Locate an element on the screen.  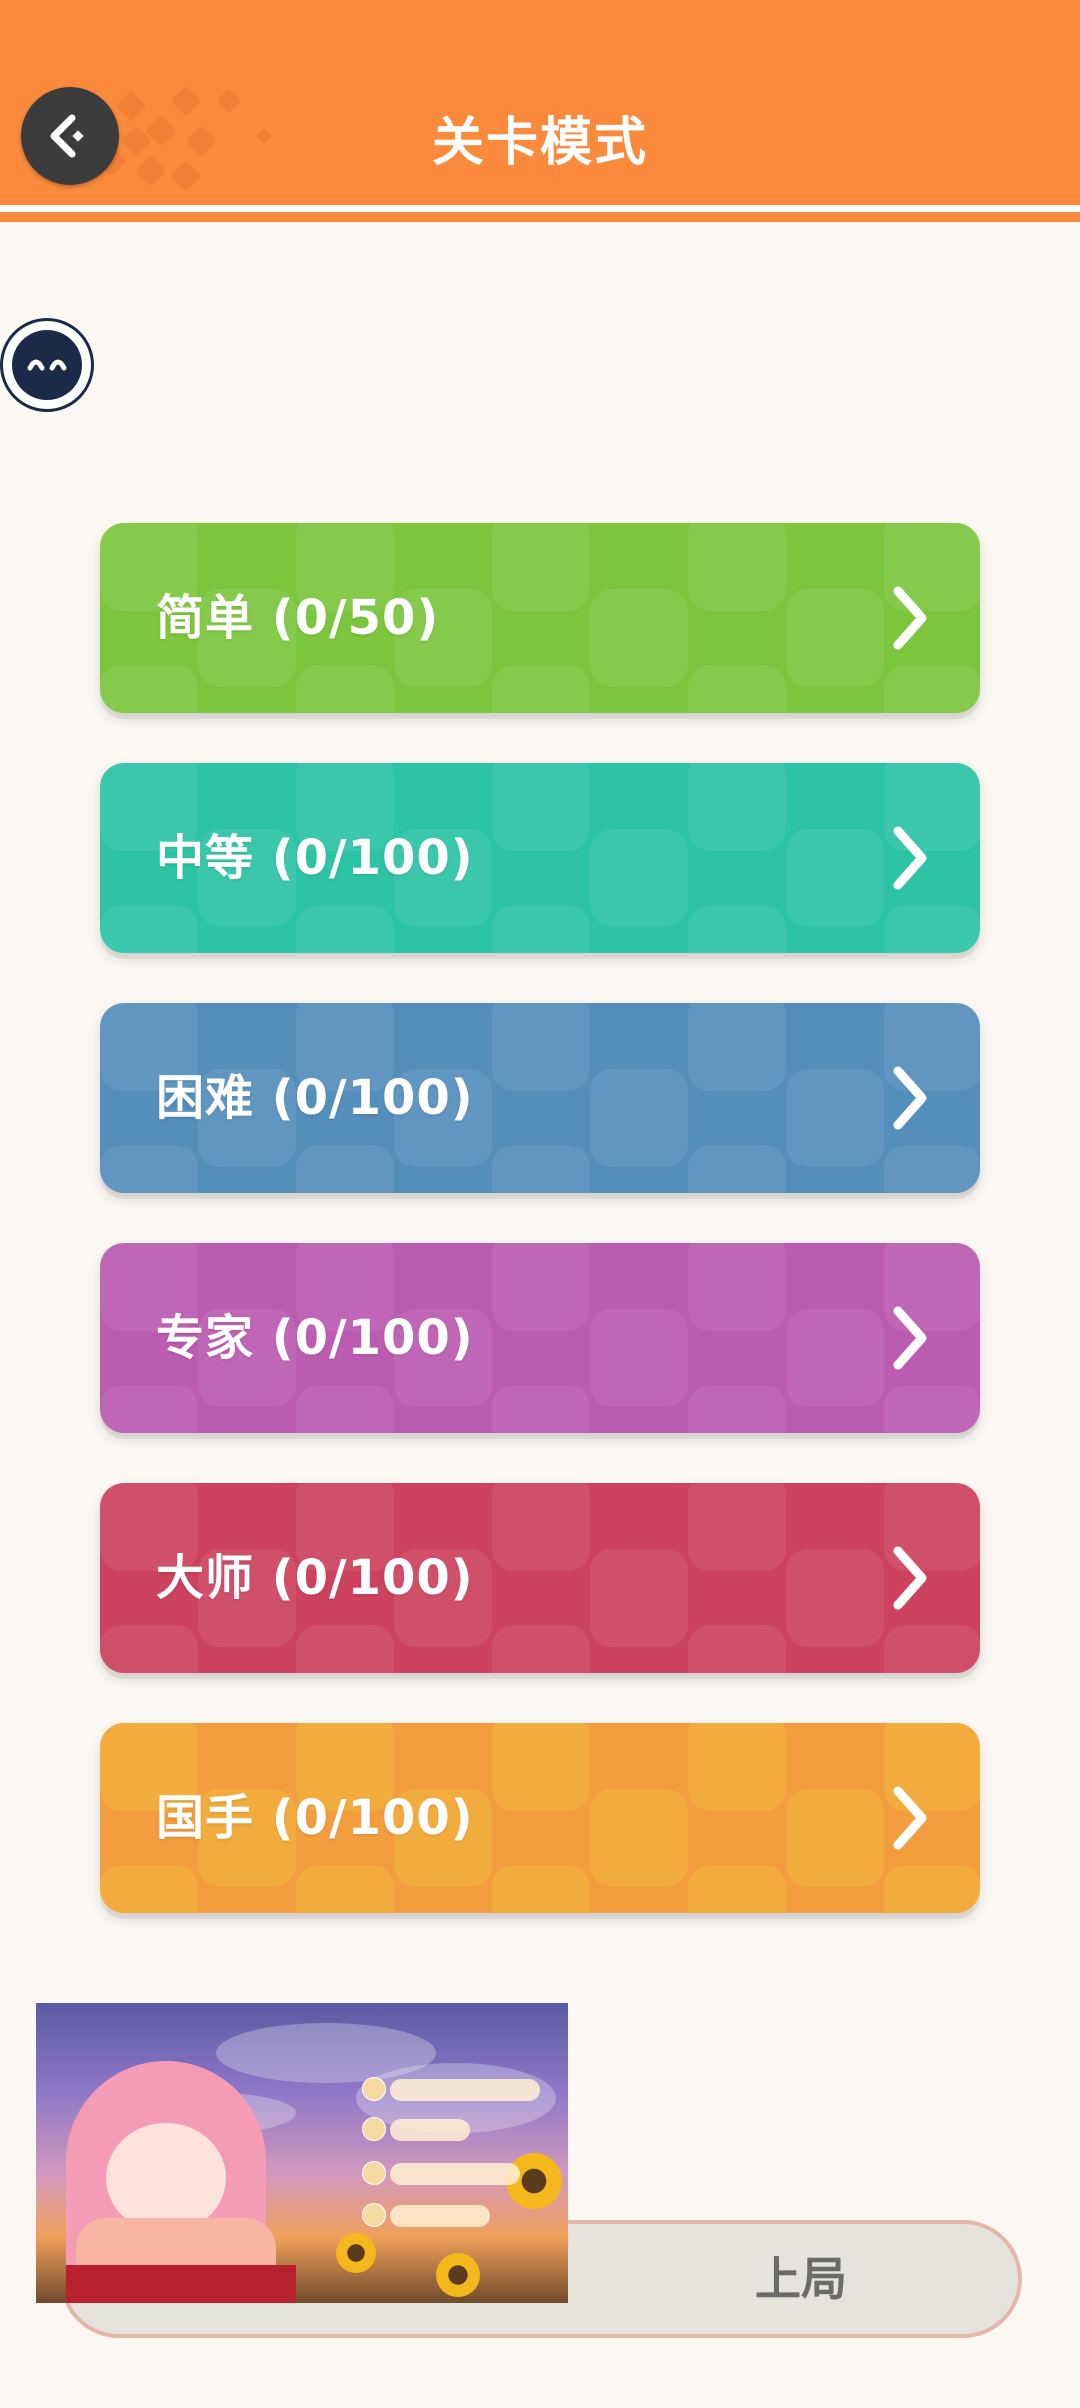
level-easy-label: 简单 (0/50) is located at coordinates (298, 618).